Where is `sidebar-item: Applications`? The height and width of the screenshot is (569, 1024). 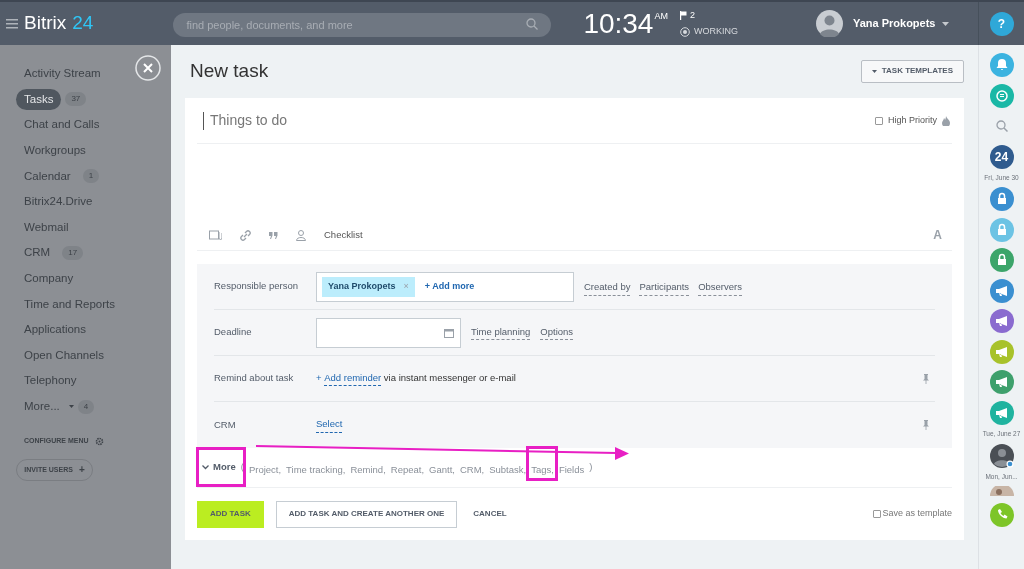
sidebar-item: Applications is located at coordinates (55, 330).